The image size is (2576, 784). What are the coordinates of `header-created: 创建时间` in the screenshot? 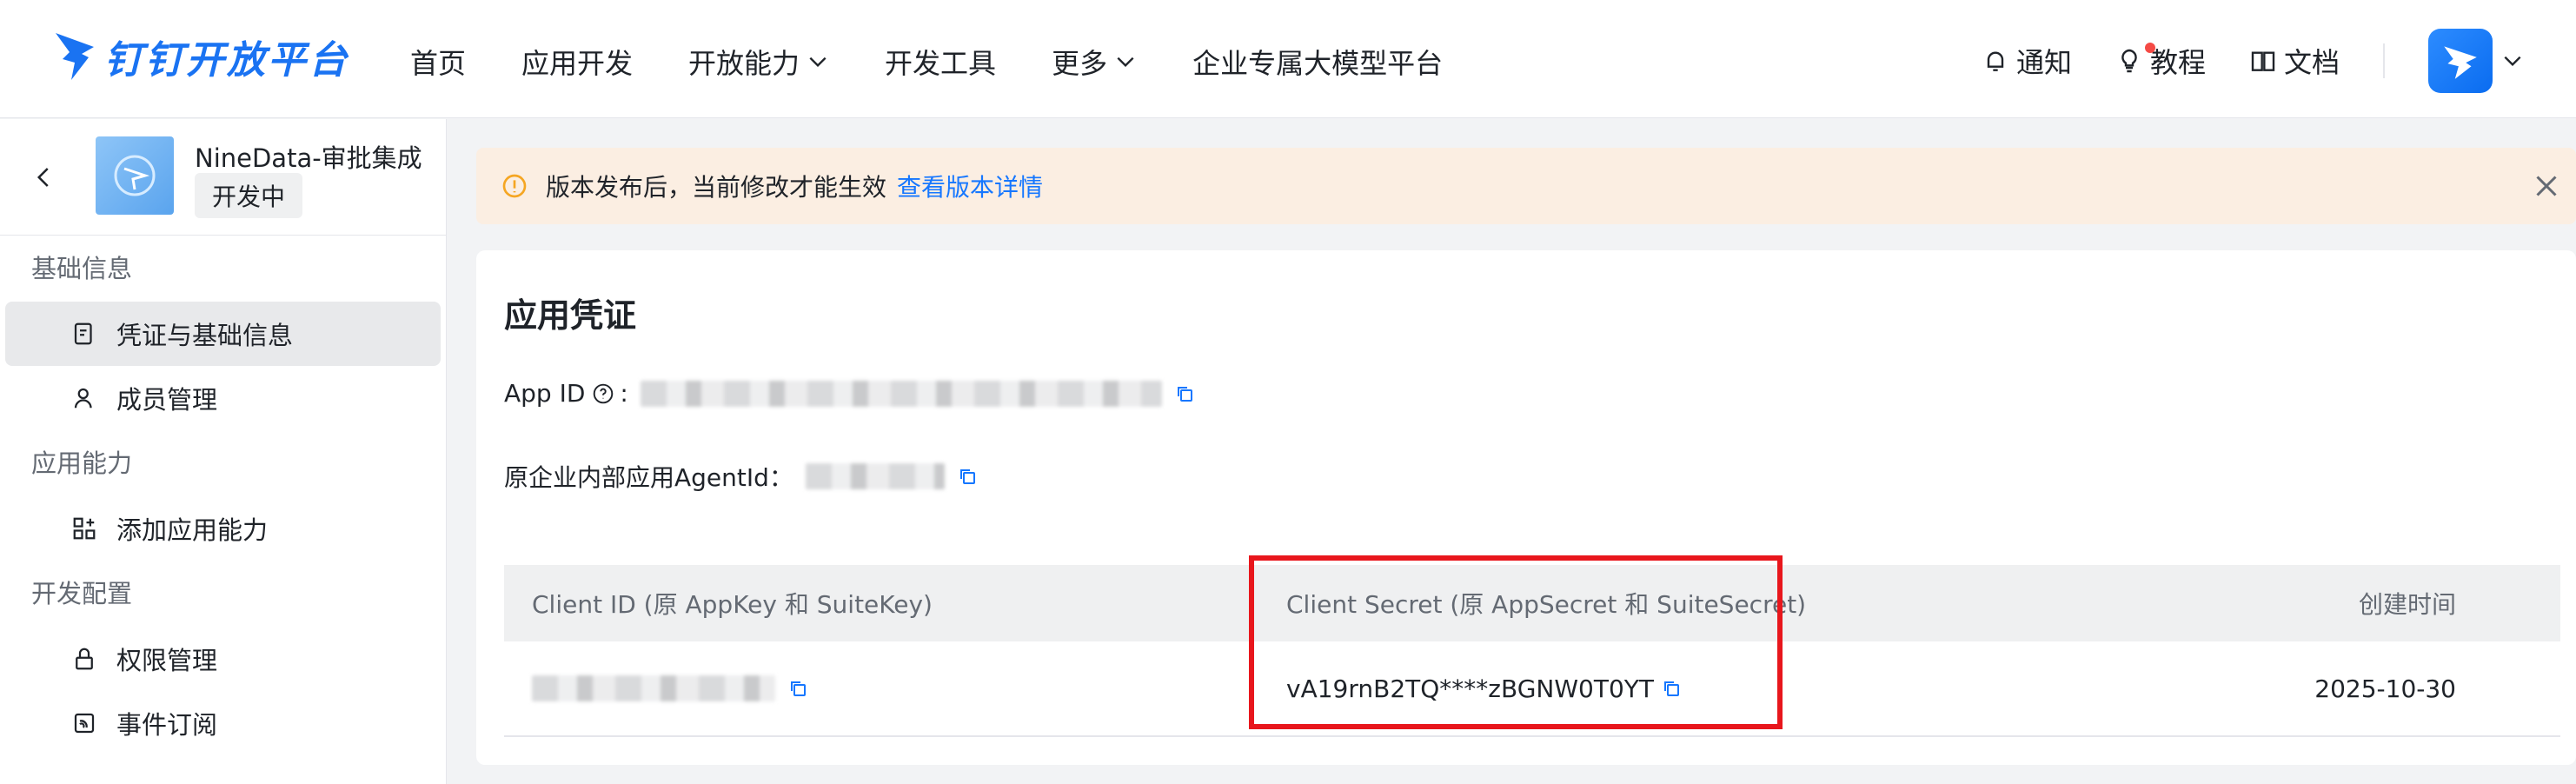 It's located at (2407, 604).